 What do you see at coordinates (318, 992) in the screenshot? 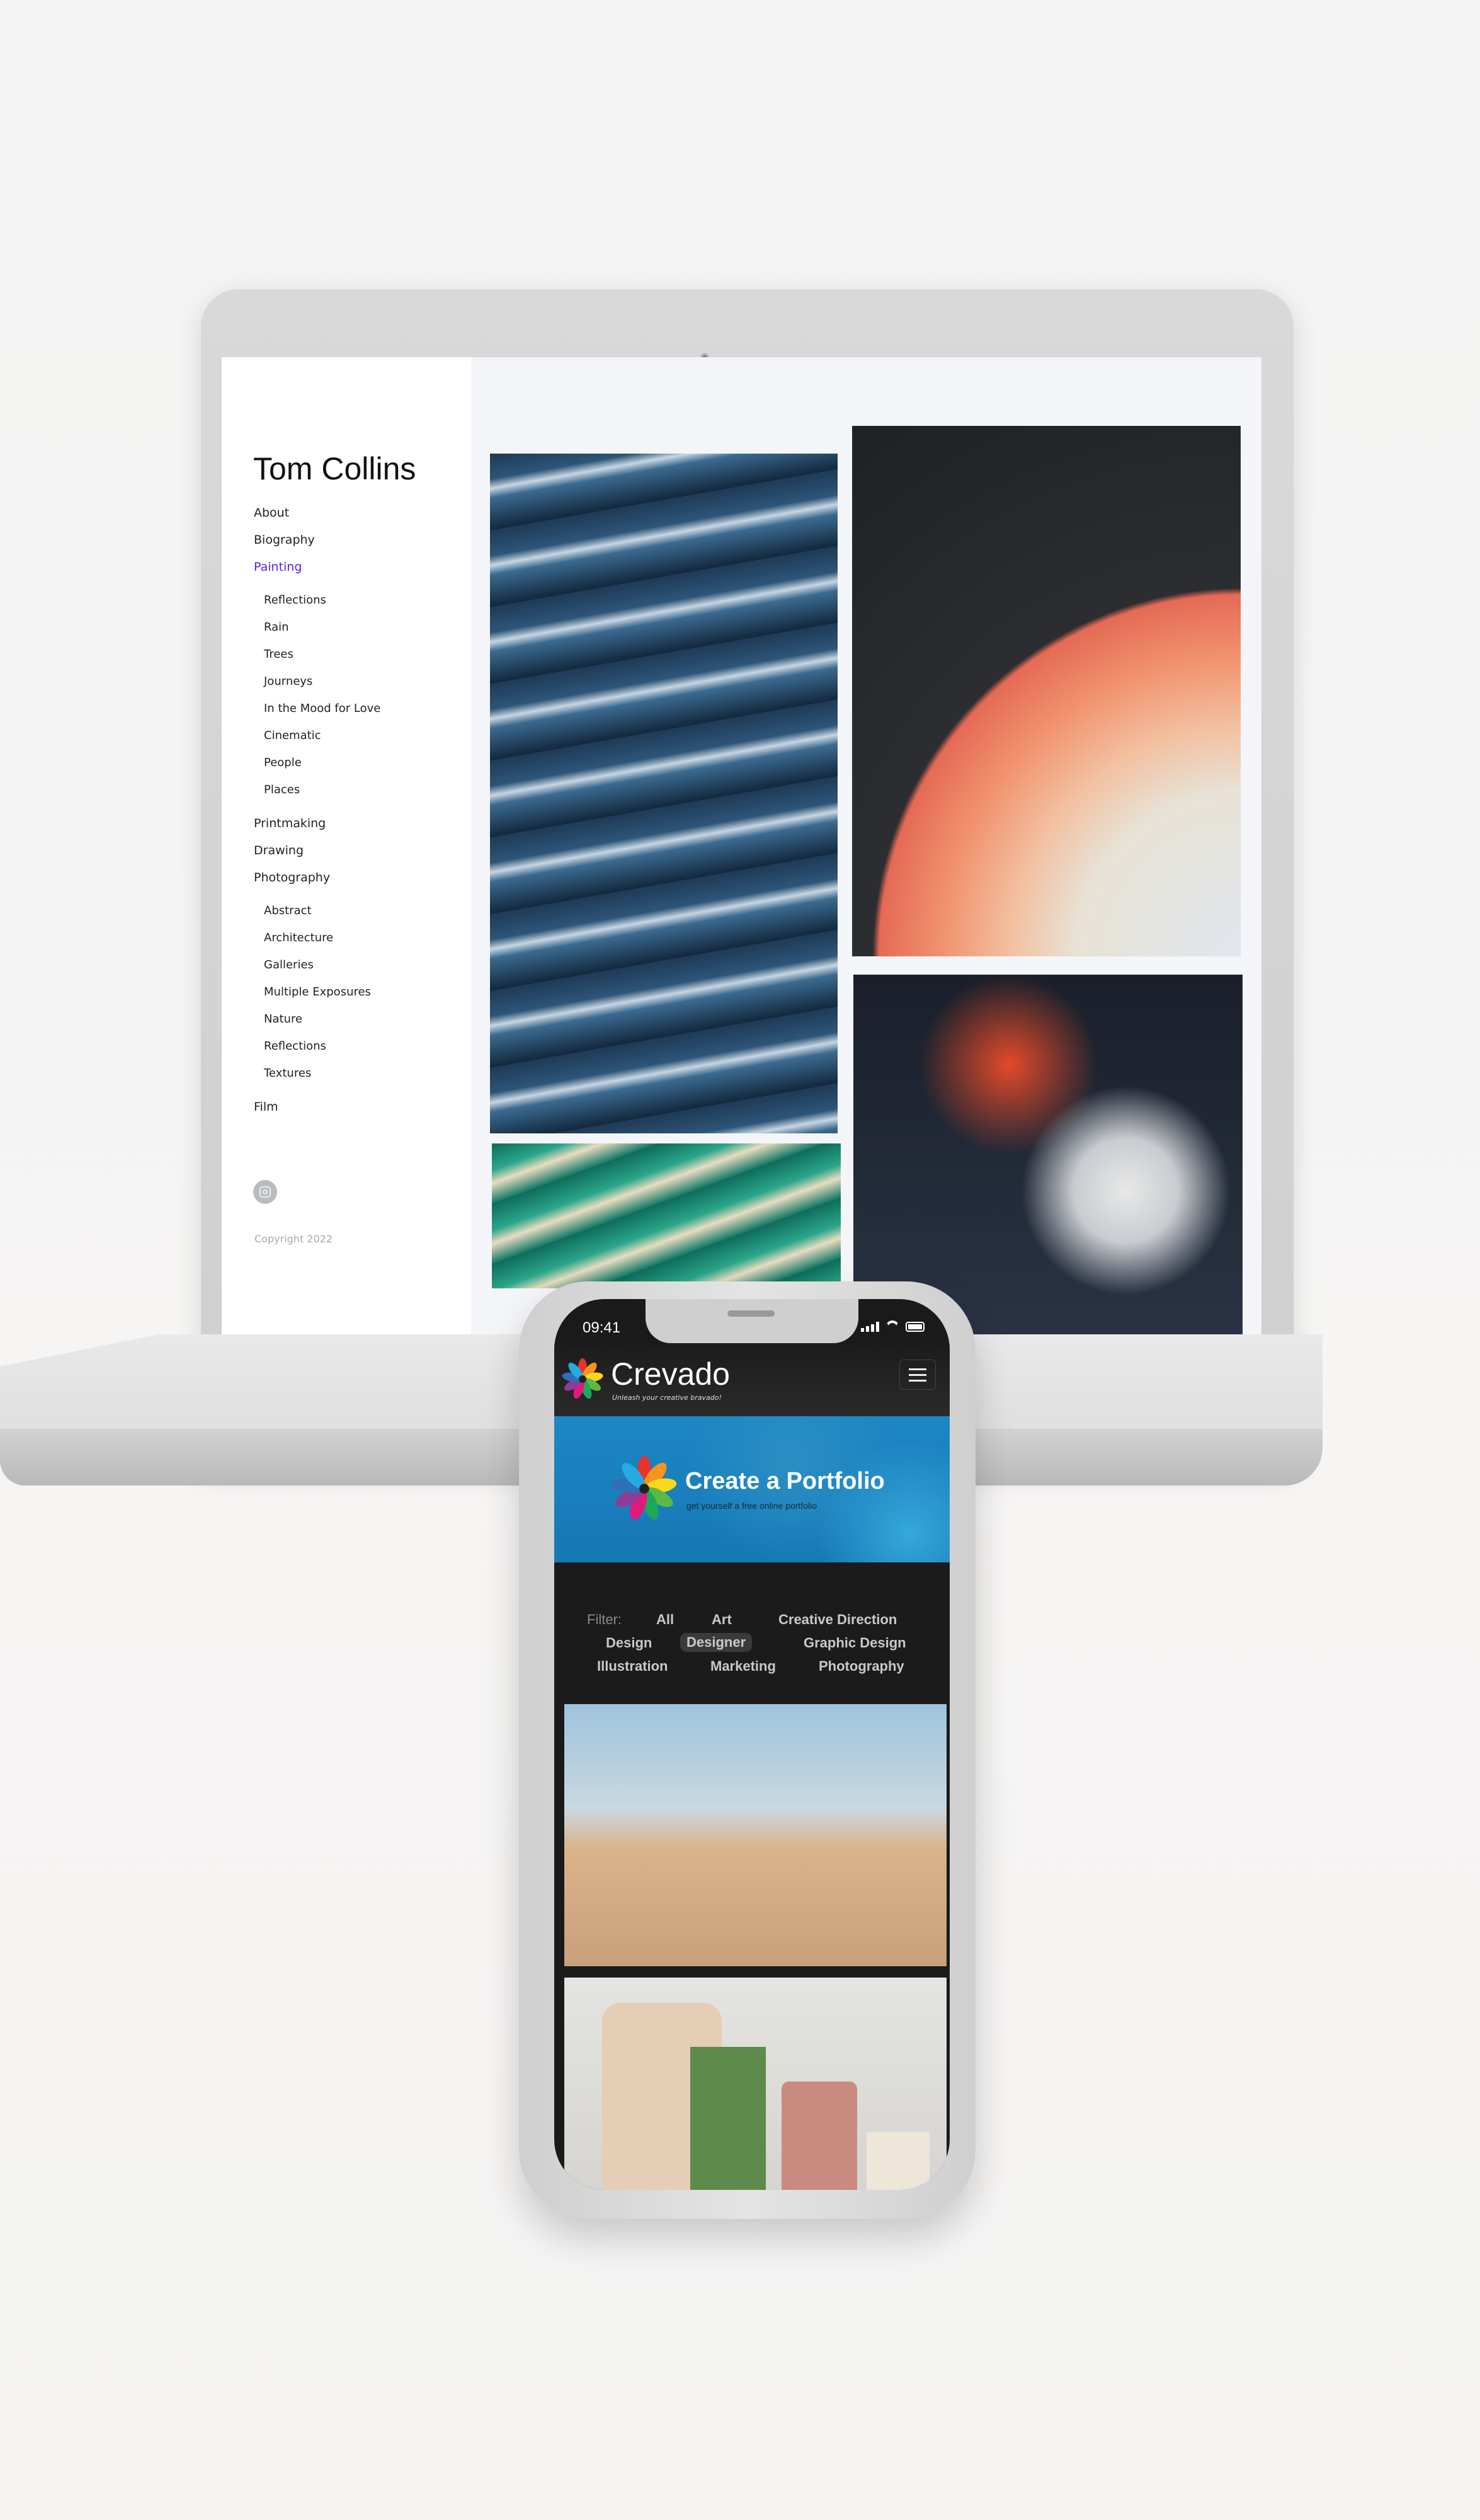
I see `sidebar-item: Multiple Exposures` at bounding box center [318, 992].